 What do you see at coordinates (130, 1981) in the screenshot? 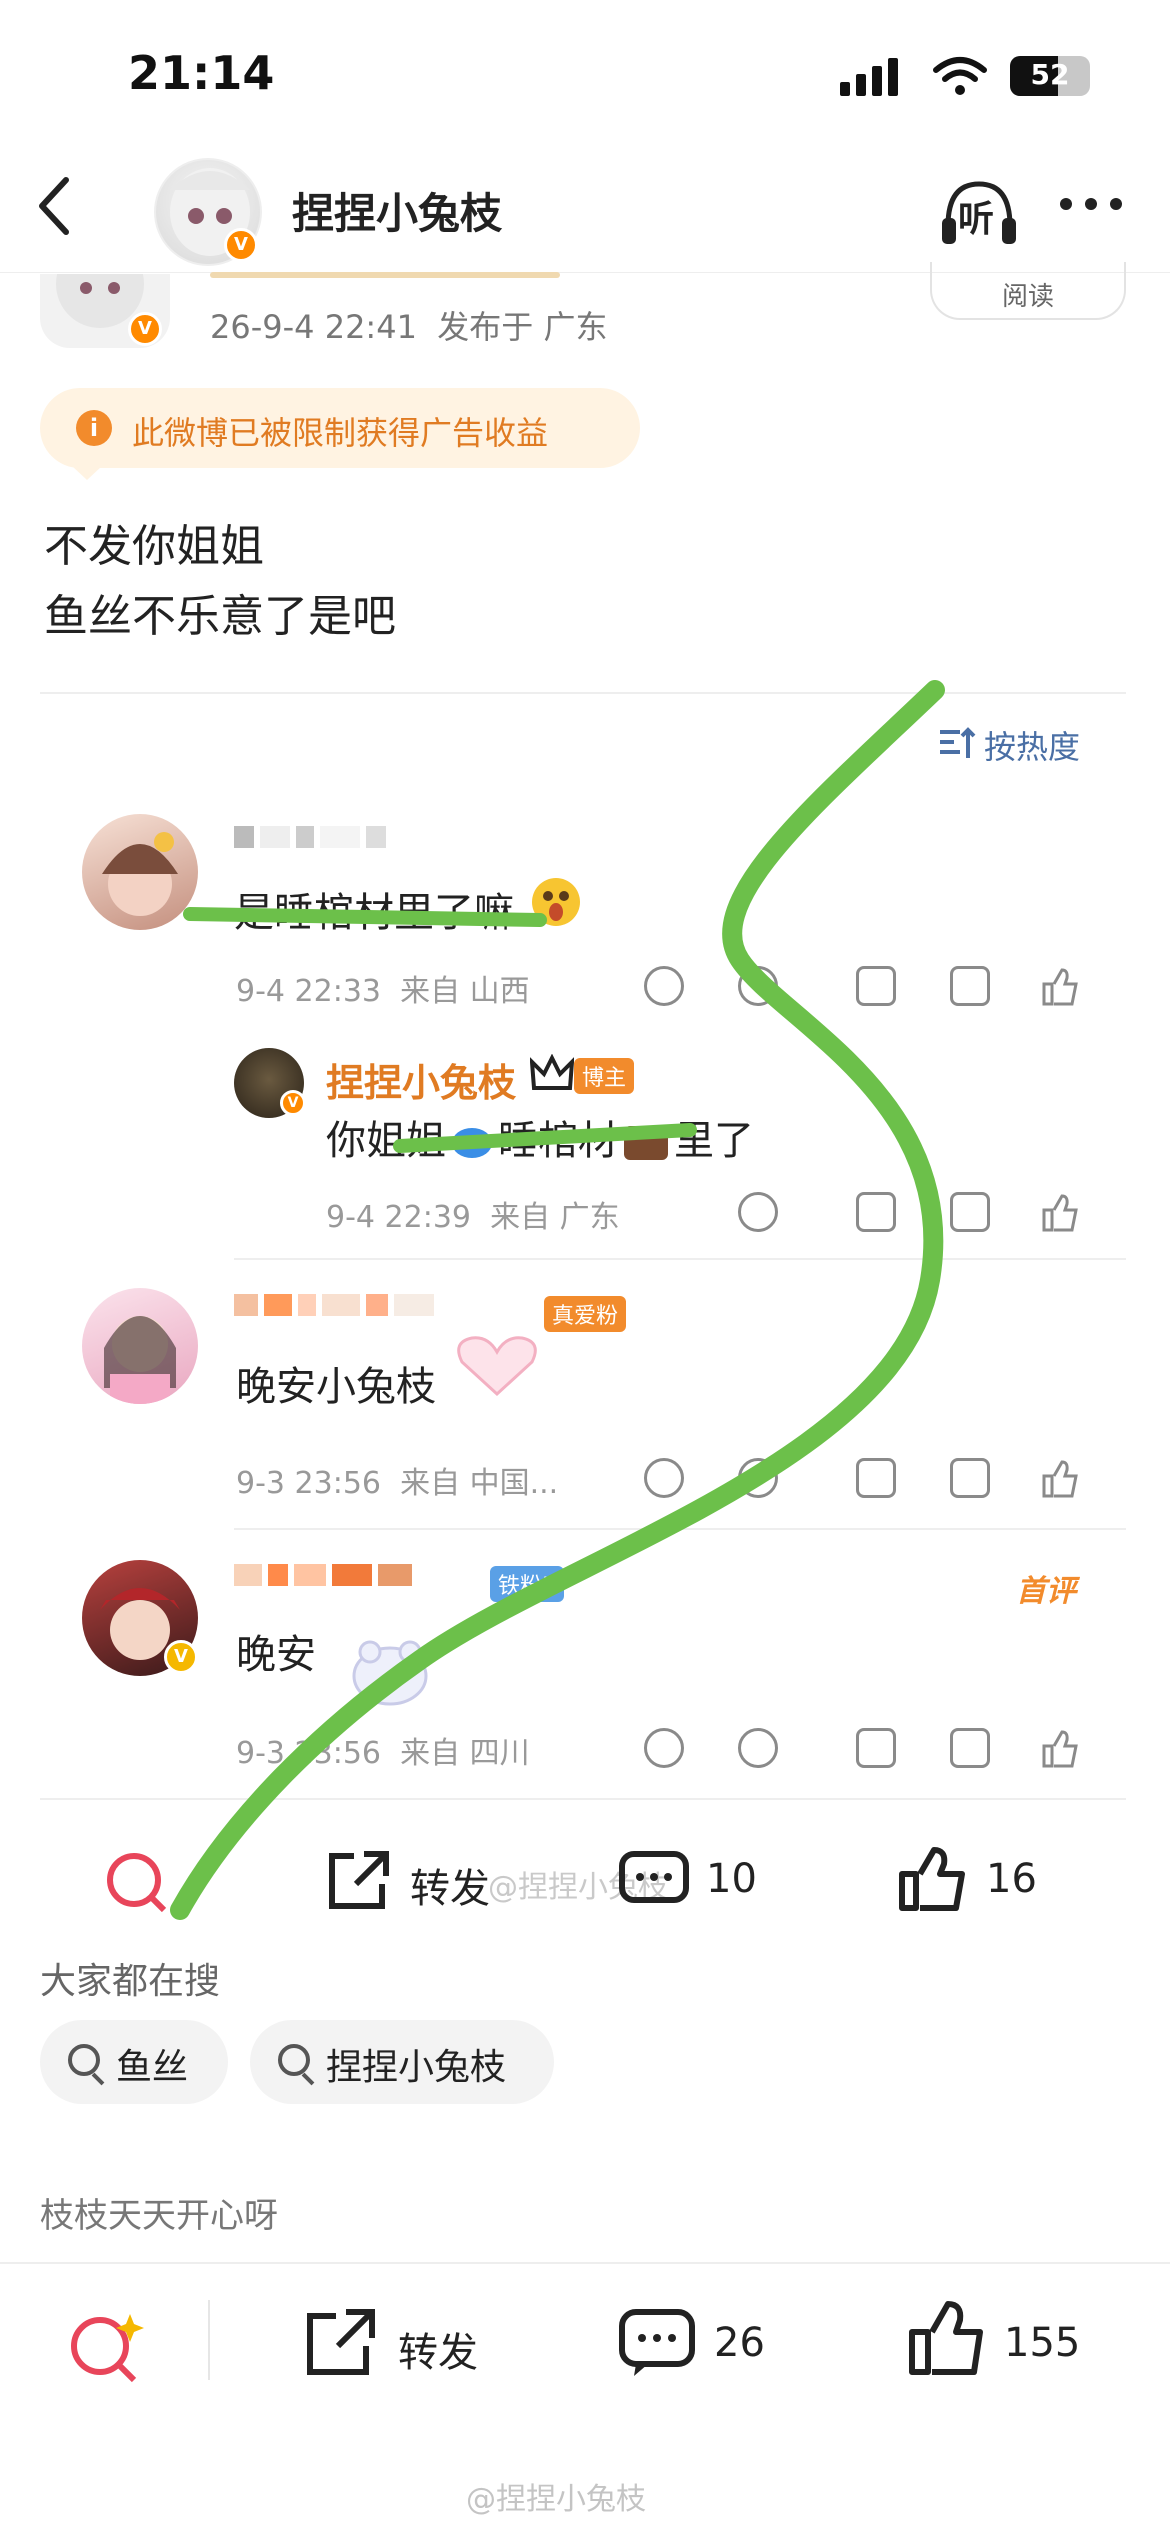
I see `search-section-title: 大家都在搜` at bounding box center [130, 1981].